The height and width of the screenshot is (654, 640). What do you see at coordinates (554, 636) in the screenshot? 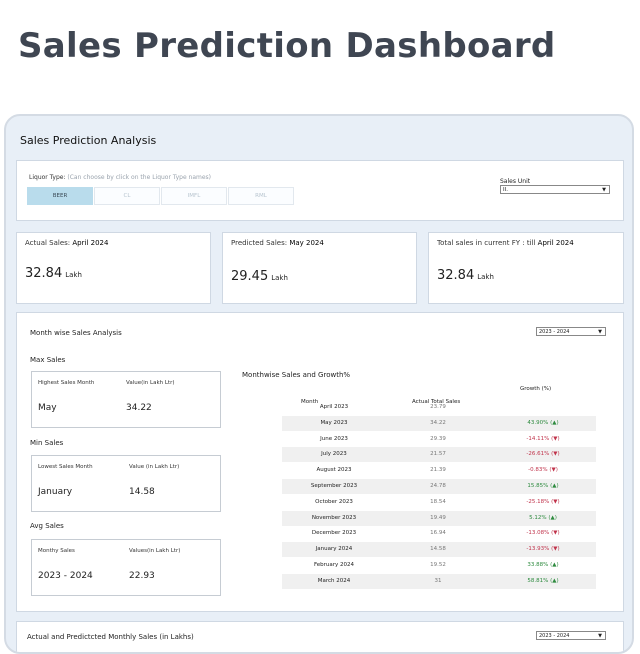
I see `bottom-year-select-value: 2023 - 2024` at bounding box center [554, 636].